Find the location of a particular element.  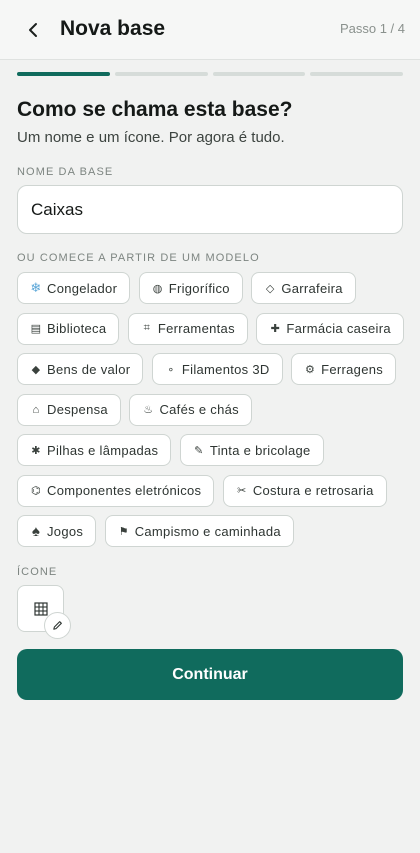

chip-icon: ⌬ is located at coordinates (36, 491).